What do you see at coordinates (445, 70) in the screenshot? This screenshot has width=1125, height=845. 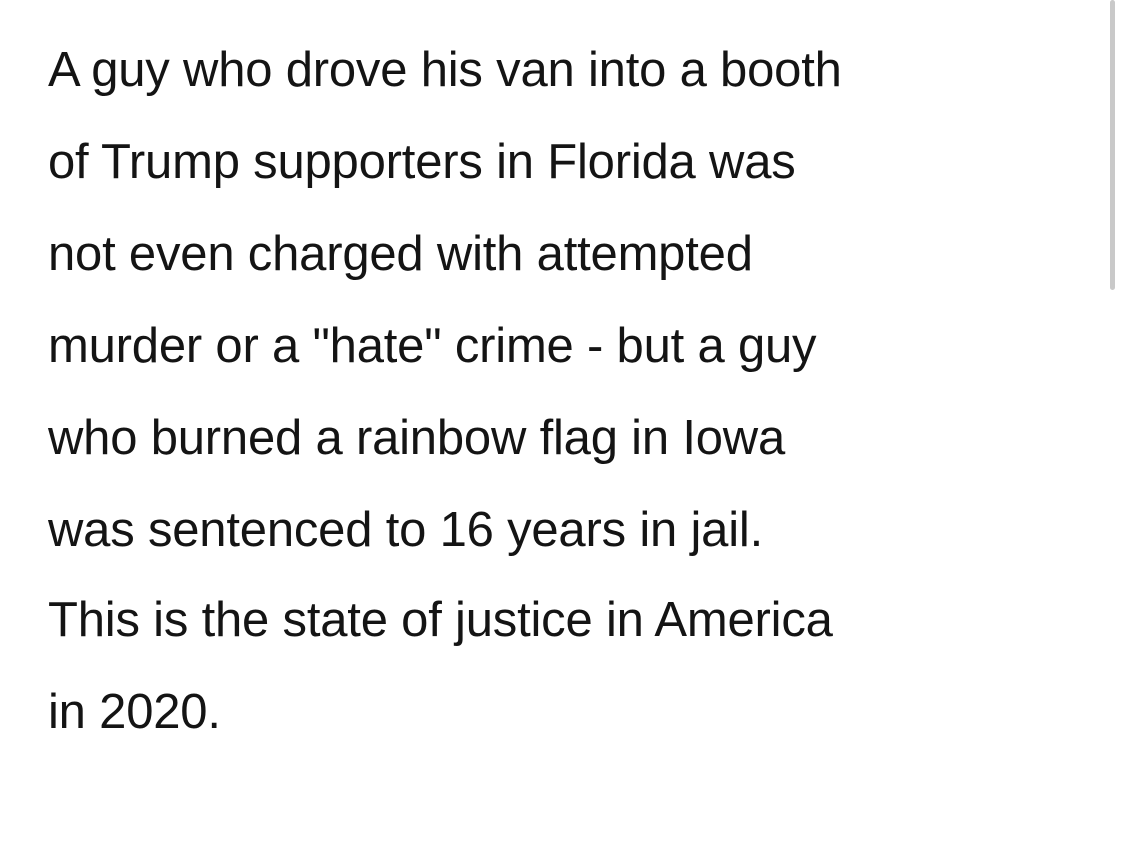 I see `text-line: A guy who drove his van into a booth` at bounding box center [445, 70].